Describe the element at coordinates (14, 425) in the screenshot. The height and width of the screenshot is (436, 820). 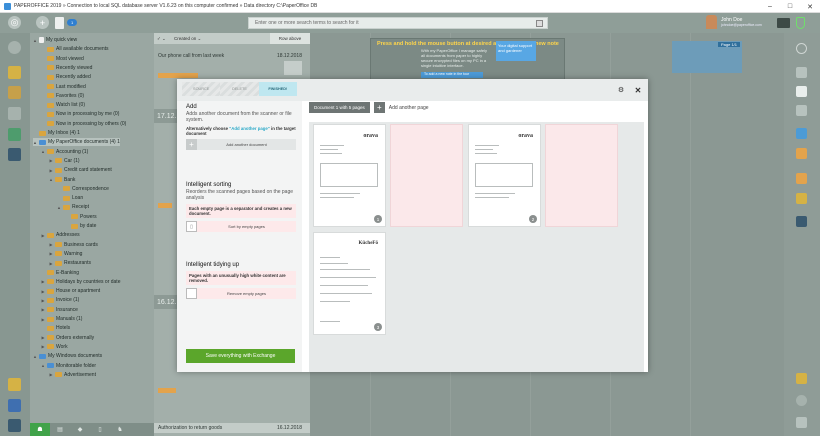
I see `display-icon` at that location.